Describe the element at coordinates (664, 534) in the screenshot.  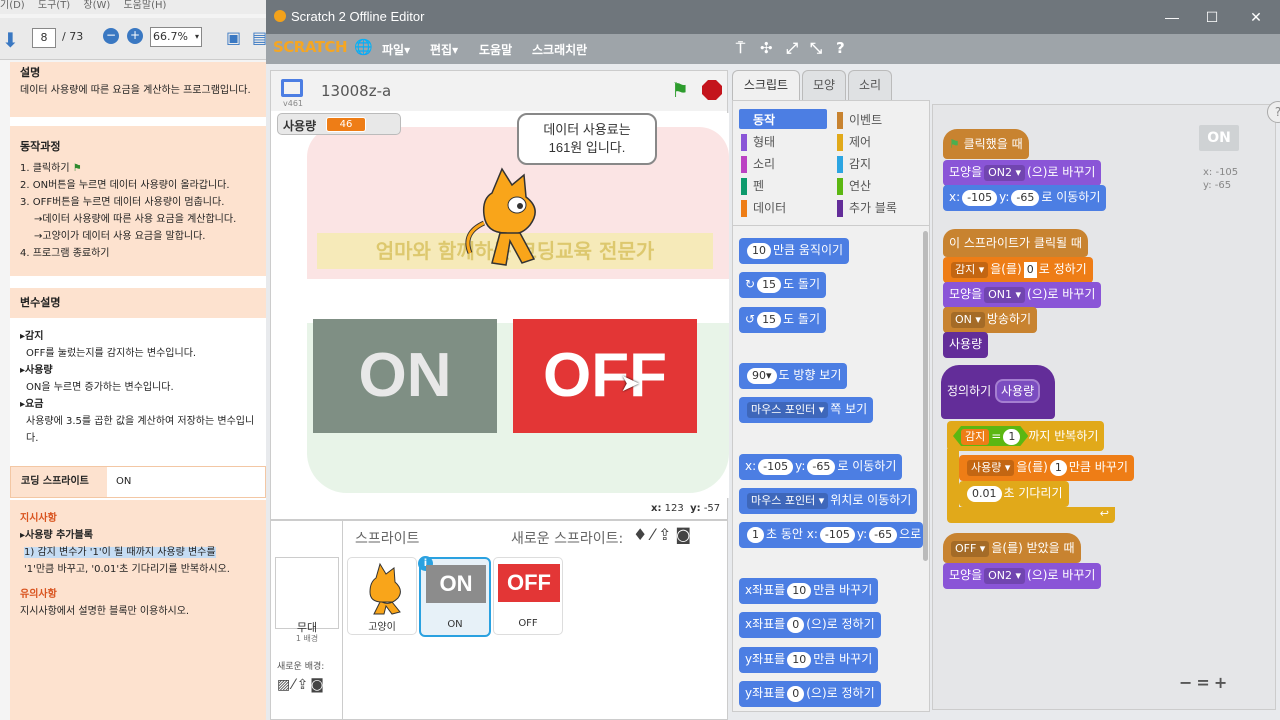
I see `new-sprite-icons: ♦⁄⇪◙` at that location.